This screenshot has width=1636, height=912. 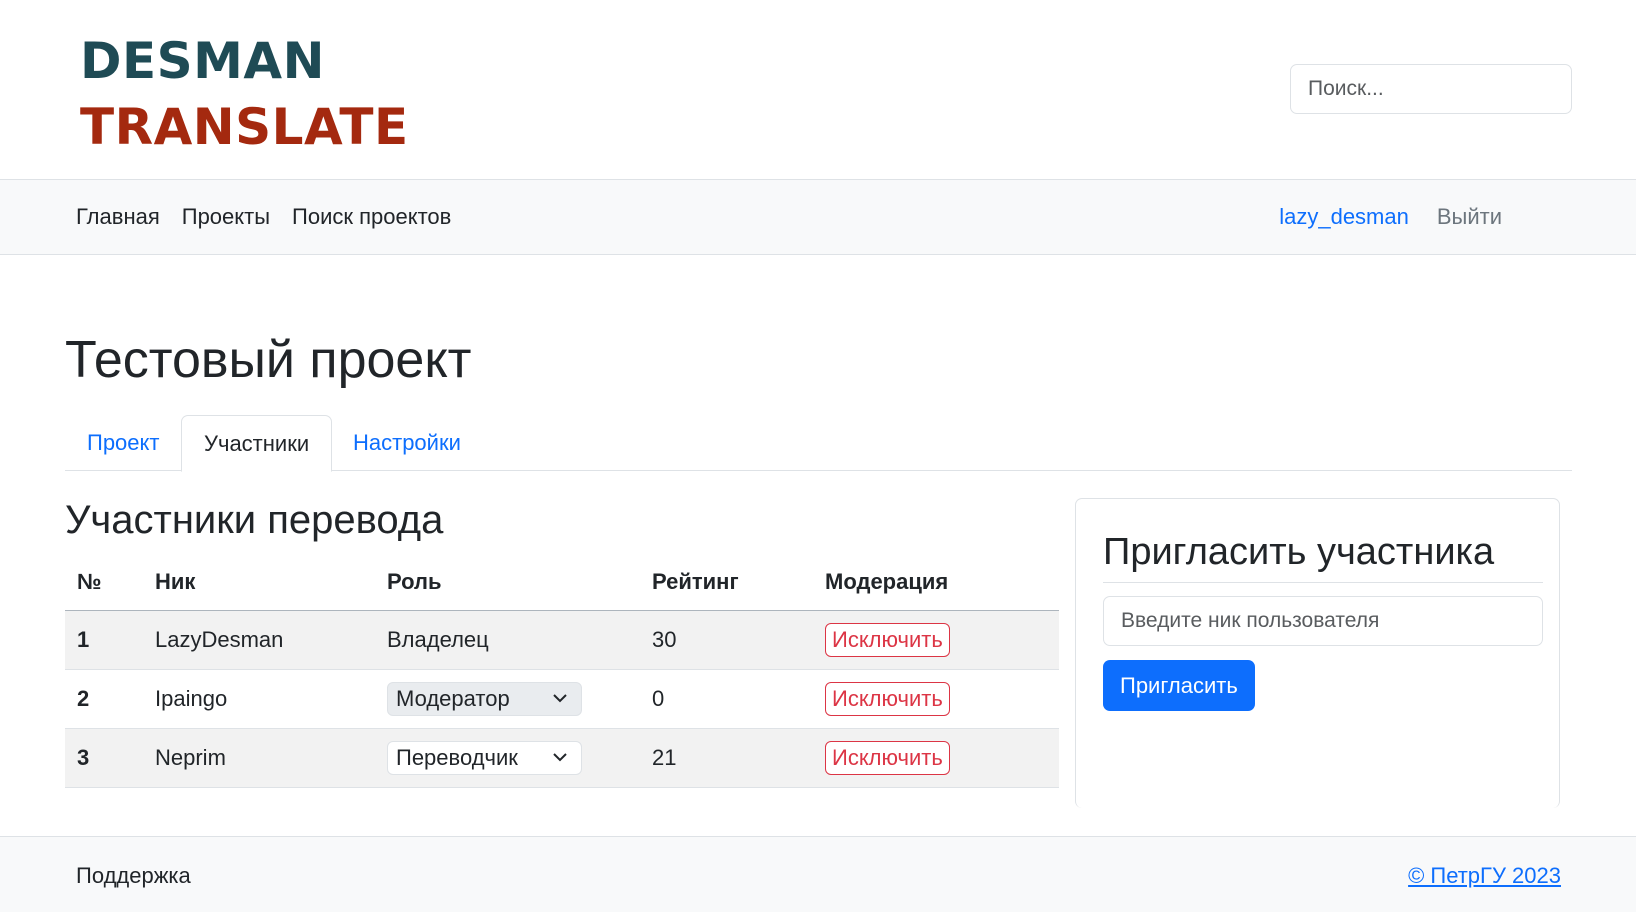 What do you see at coordinates (257, 443) in the screenshot?
I see `tab-members: Участники` at bounding box center [257, 443].